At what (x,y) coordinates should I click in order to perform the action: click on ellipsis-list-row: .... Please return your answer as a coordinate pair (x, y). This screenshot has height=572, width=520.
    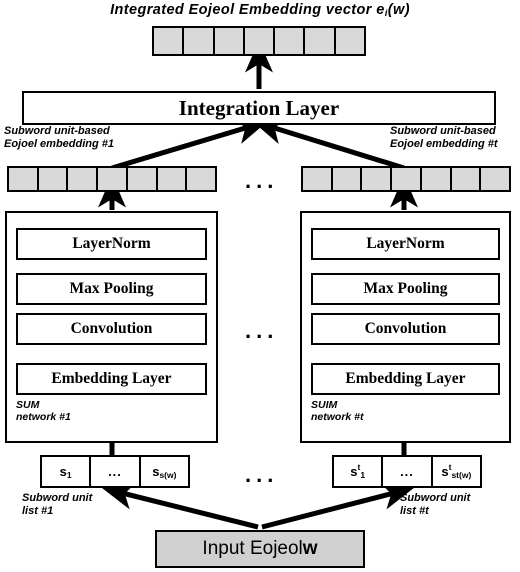
    Looking at the image, I should click on (262, 474).